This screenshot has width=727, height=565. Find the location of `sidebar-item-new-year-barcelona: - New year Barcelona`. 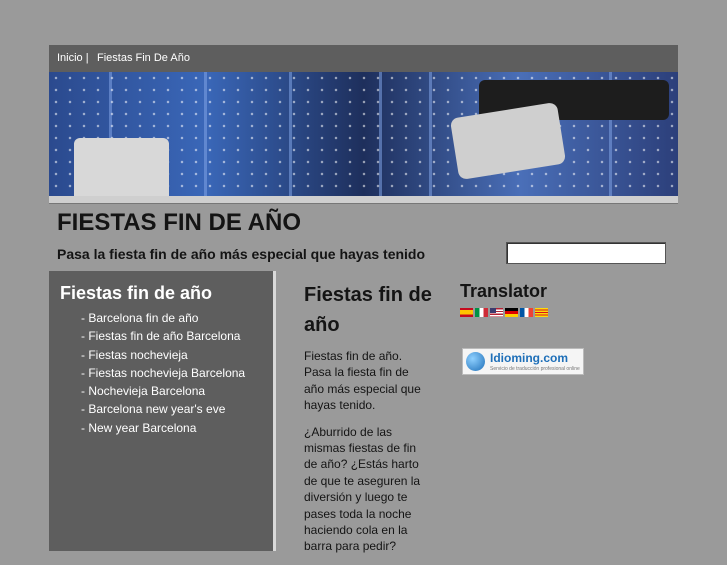

sidebar-item-new-year-barcelona: - New year Barcelona is located at coordinates (163, 428).